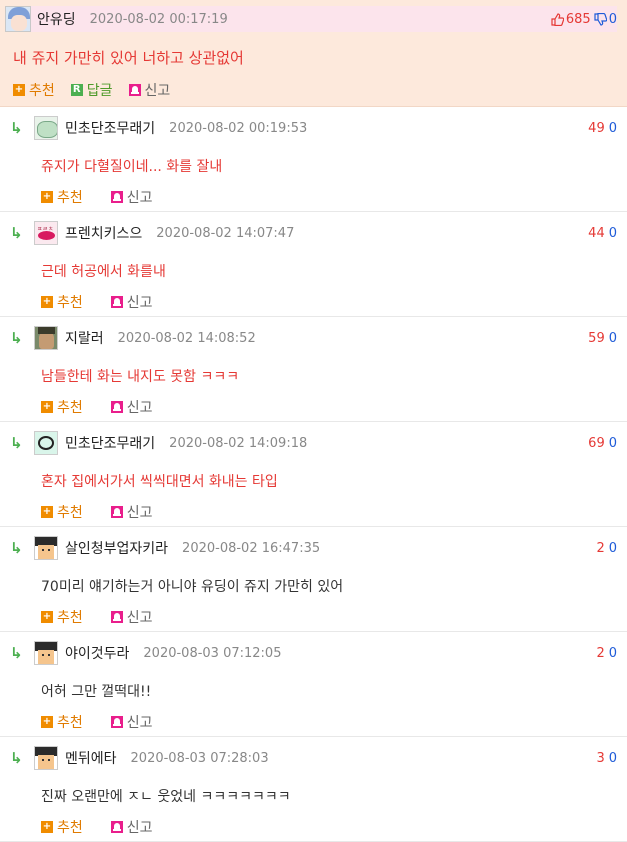 The height and width of the screenshot is (842, 627). Describe the element at coordinates (313, 758) in the screenshot. I see `reply-header: ↳ 멘뒤에타 2020-08-03 07:28:03 30` at that location.